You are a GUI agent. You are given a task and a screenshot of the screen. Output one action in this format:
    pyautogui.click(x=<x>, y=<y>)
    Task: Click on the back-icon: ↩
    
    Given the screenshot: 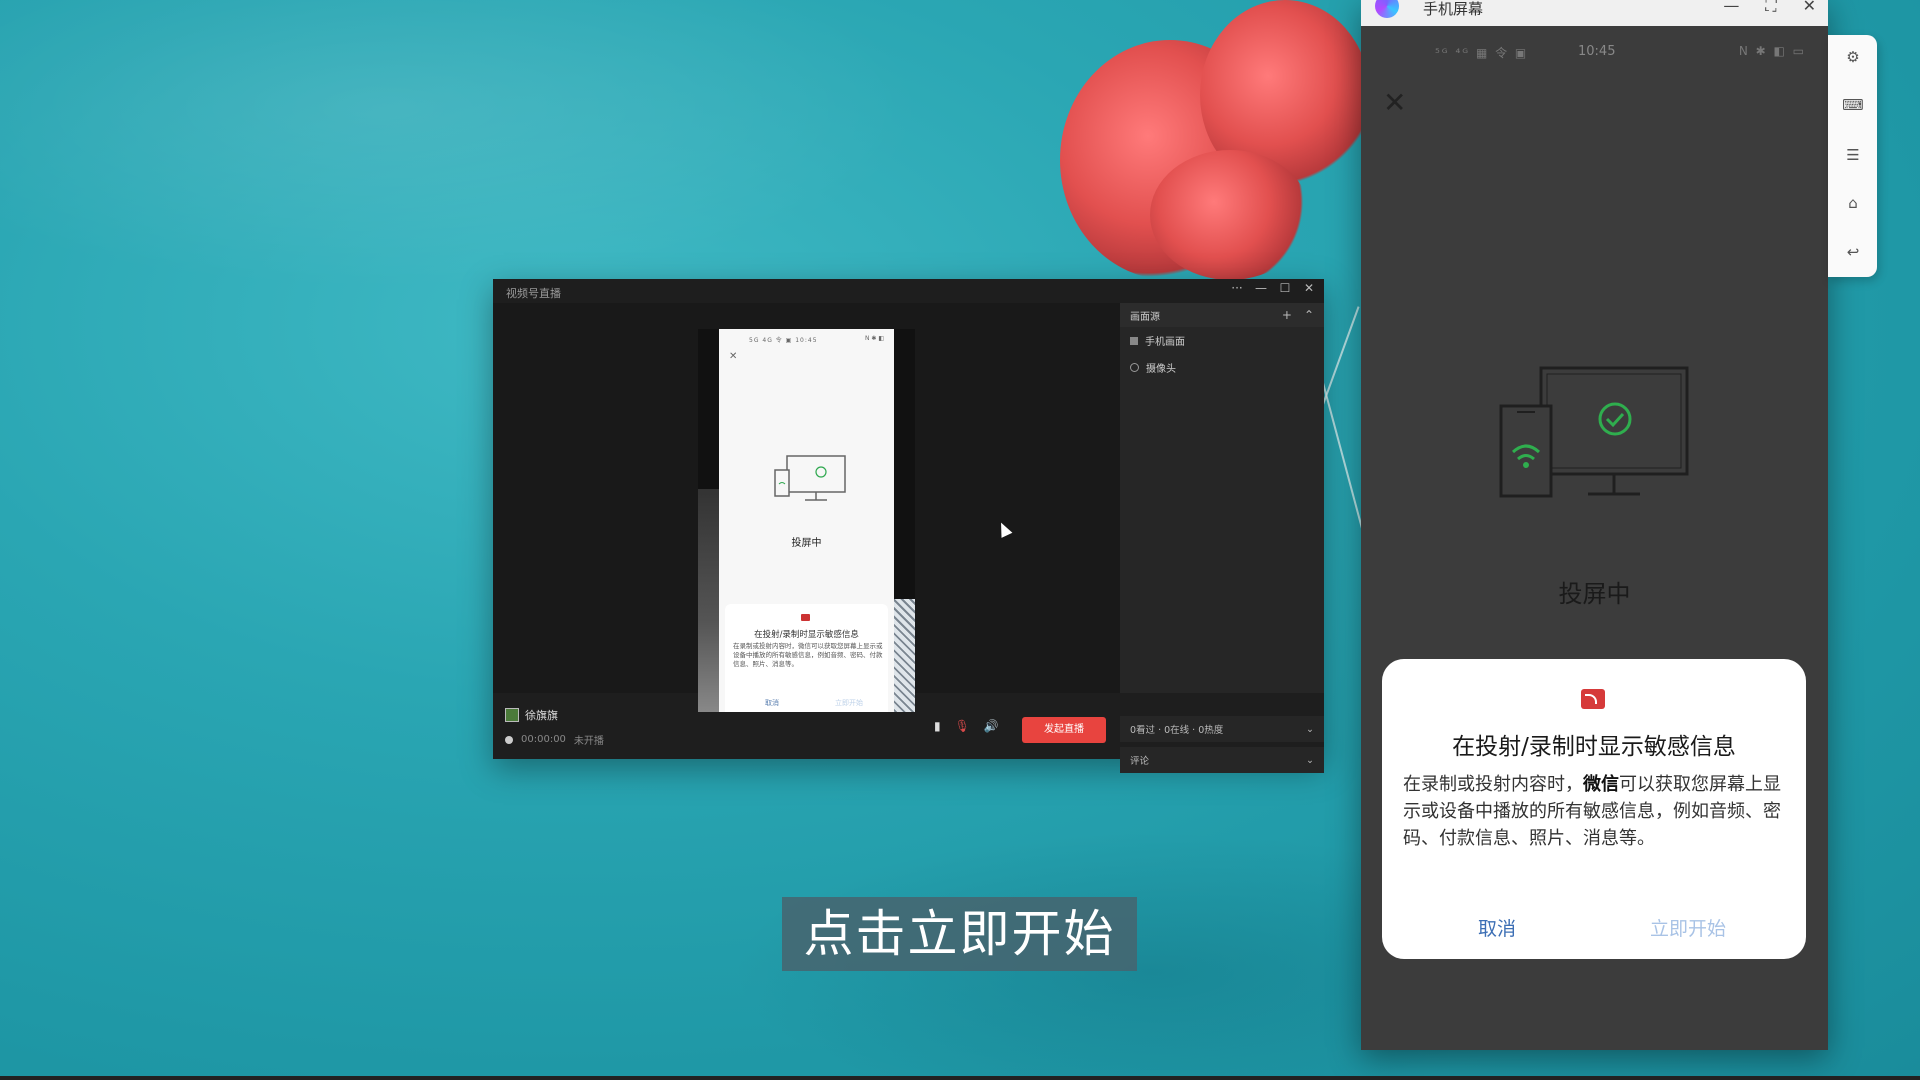 What is the action you would take?
    pyautogui.click(x=1853, y=252)
    